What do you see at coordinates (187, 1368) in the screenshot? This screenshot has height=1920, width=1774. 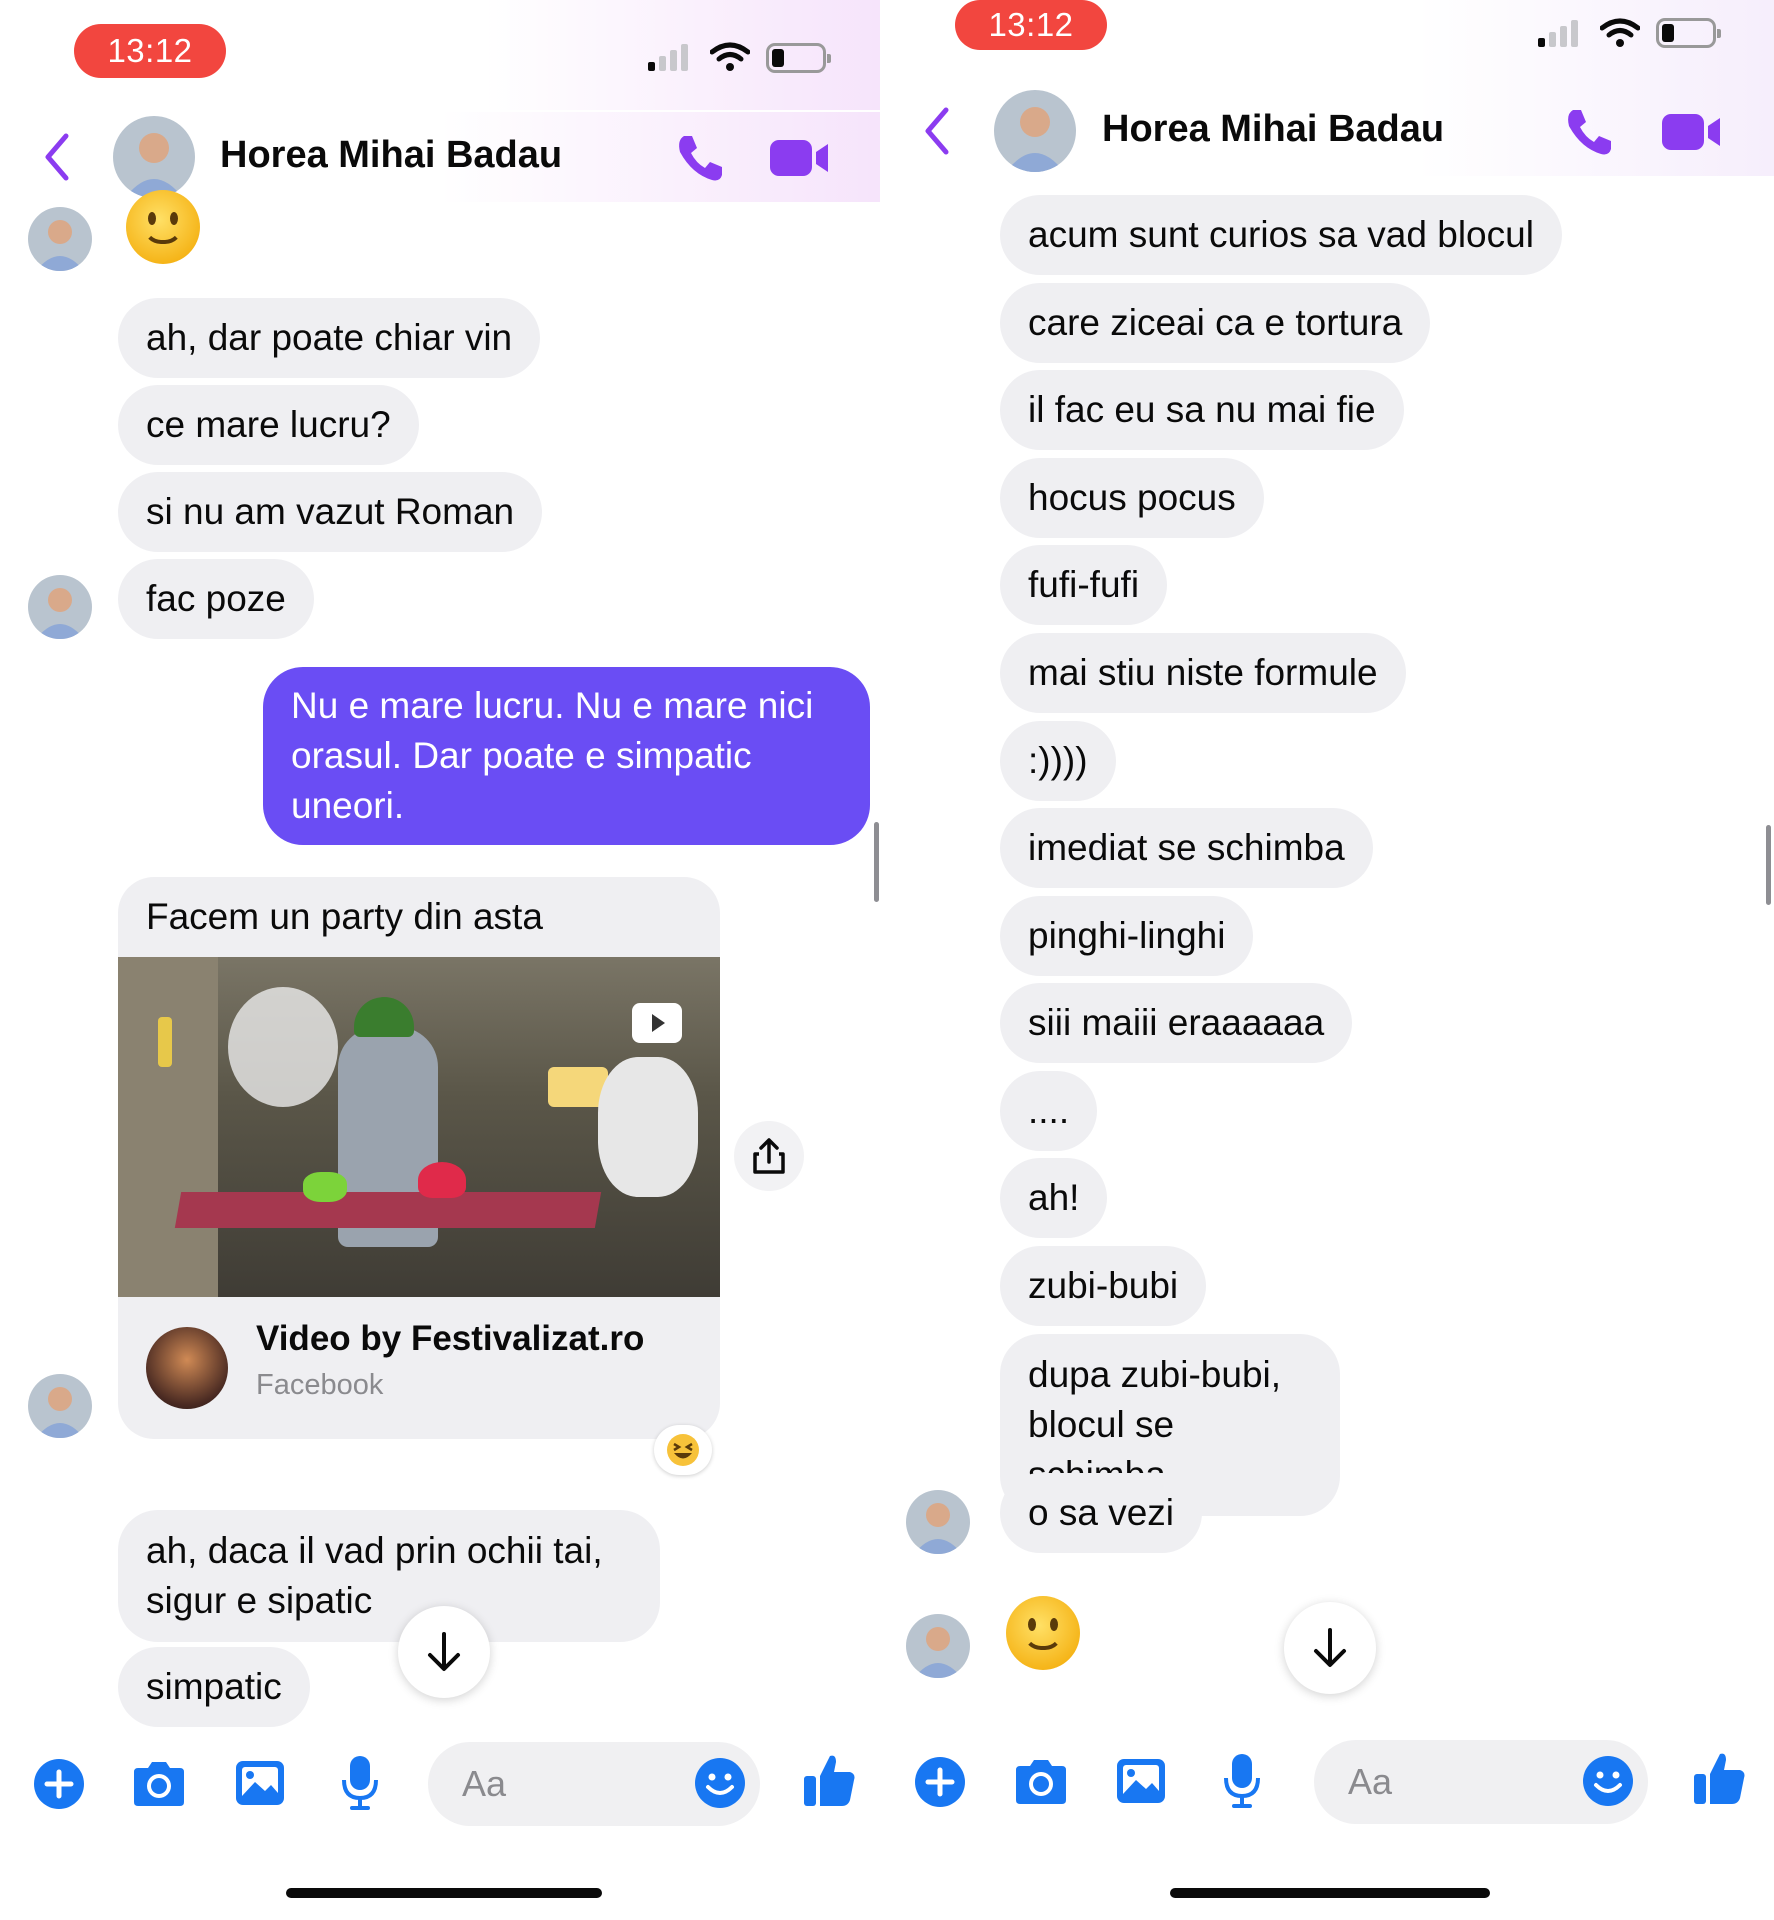 I see `source-logo` at bounding box center [187, 1368].